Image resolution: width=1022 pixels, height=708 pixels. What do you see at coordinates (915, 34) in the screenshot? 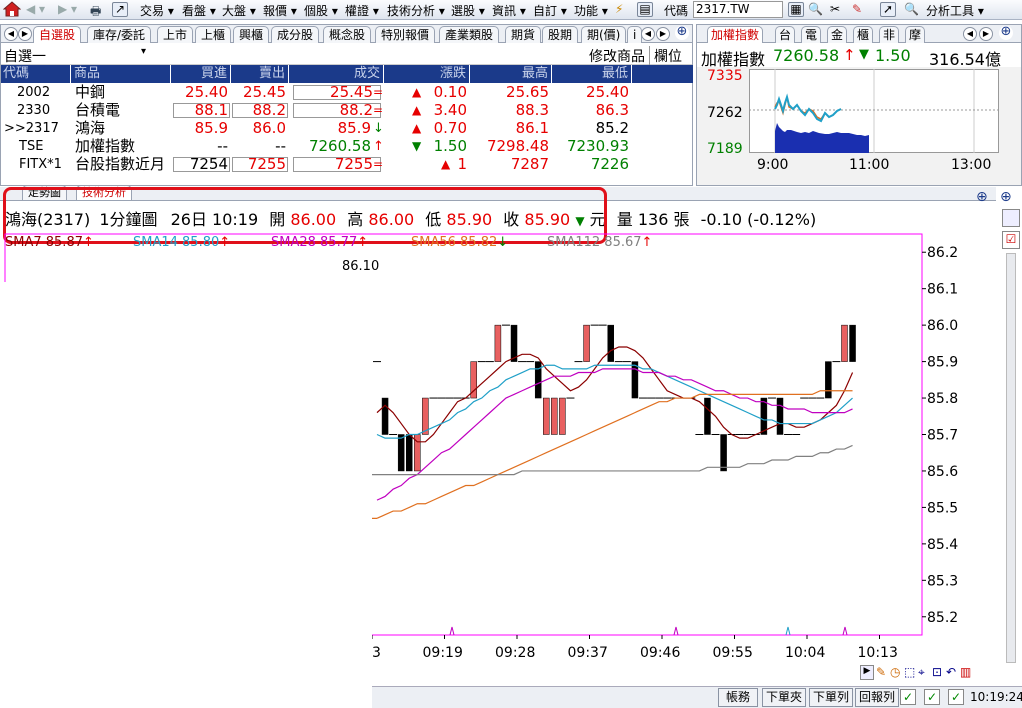
I see `tab-msci: 摩` at bounding box center [915, 34].